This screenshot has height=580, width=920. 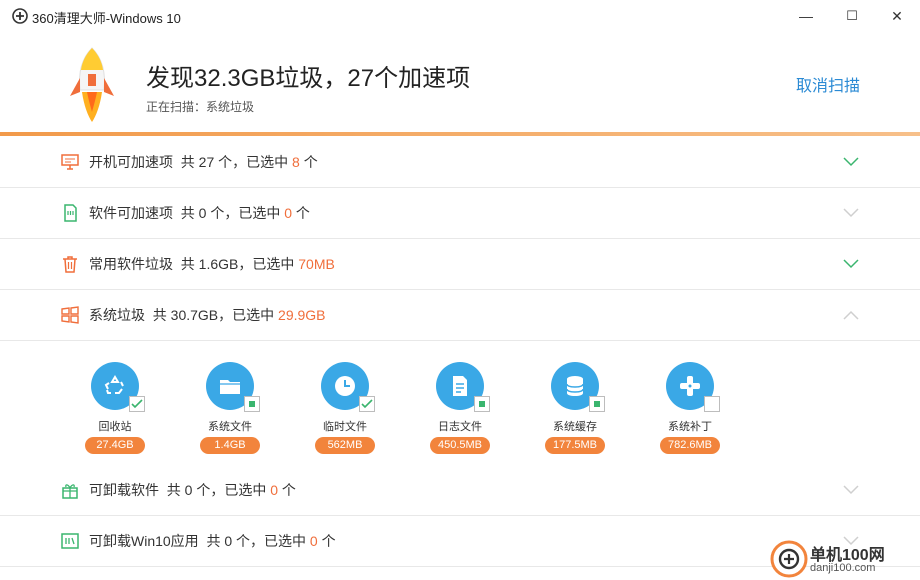 I want to click on item-name: 回收站, so click(x=115, y=427).